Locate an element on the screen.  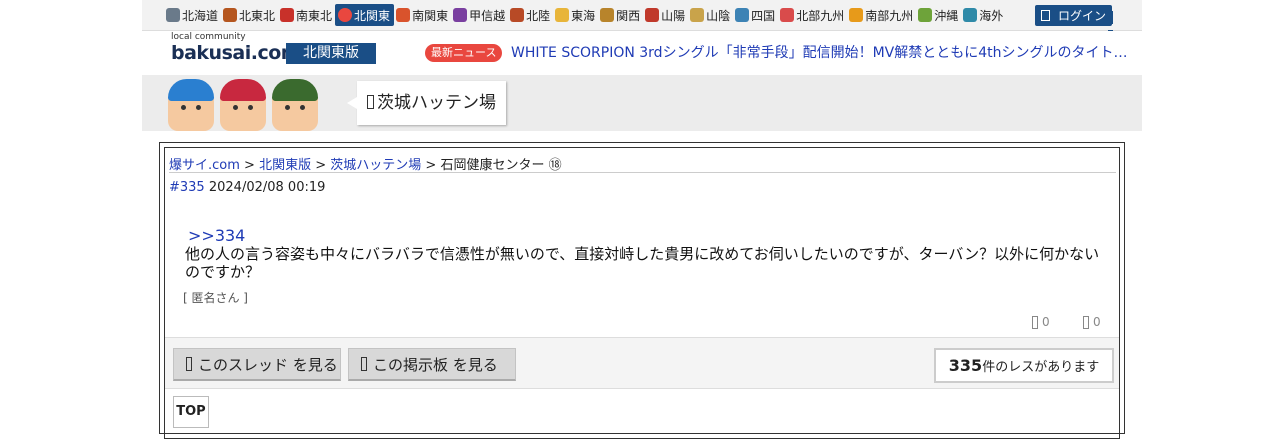
region-label: 四国 is located at coordinates (763, 15).